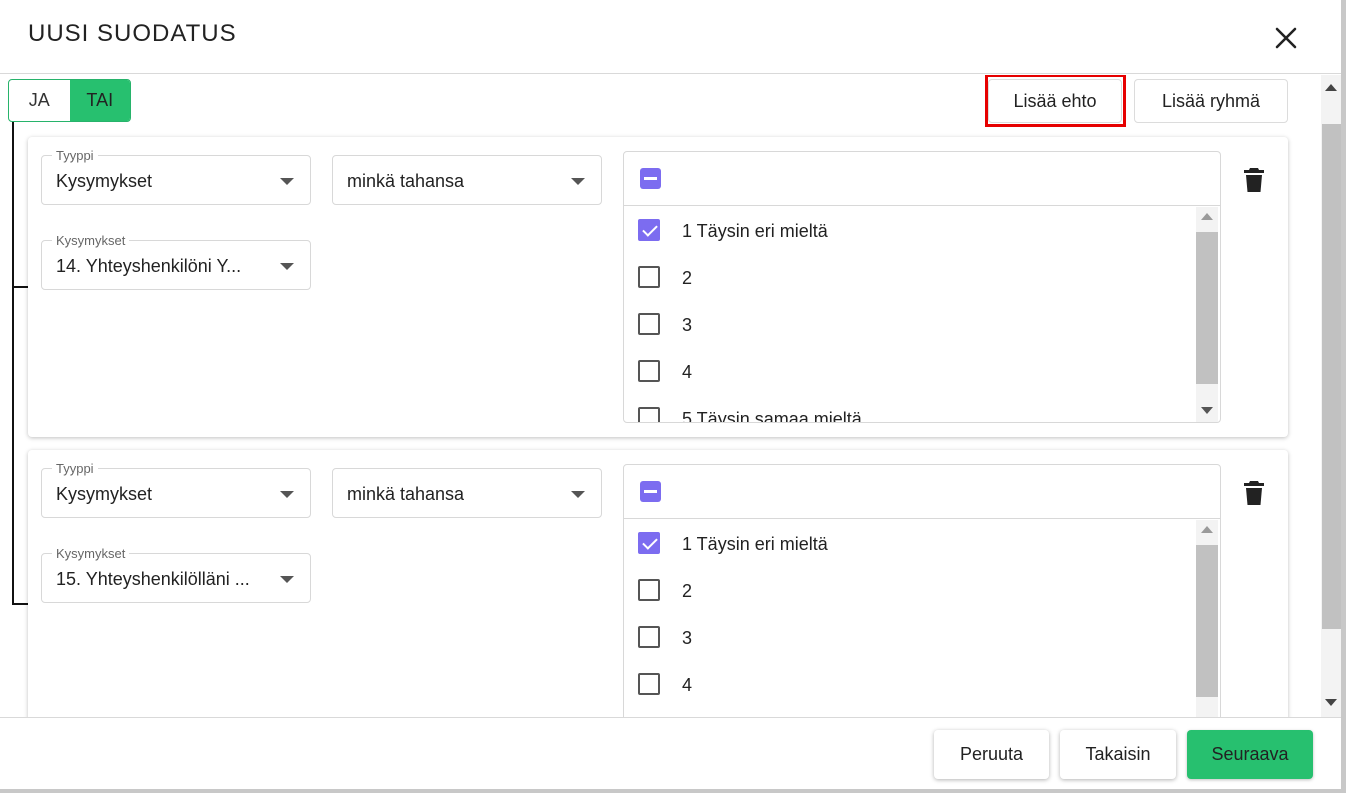  What do you see at coordinates (673, 37) in the screenshot?
I see `dialog-header: UUSI SUODATUS` at bounding box center [673, 37].